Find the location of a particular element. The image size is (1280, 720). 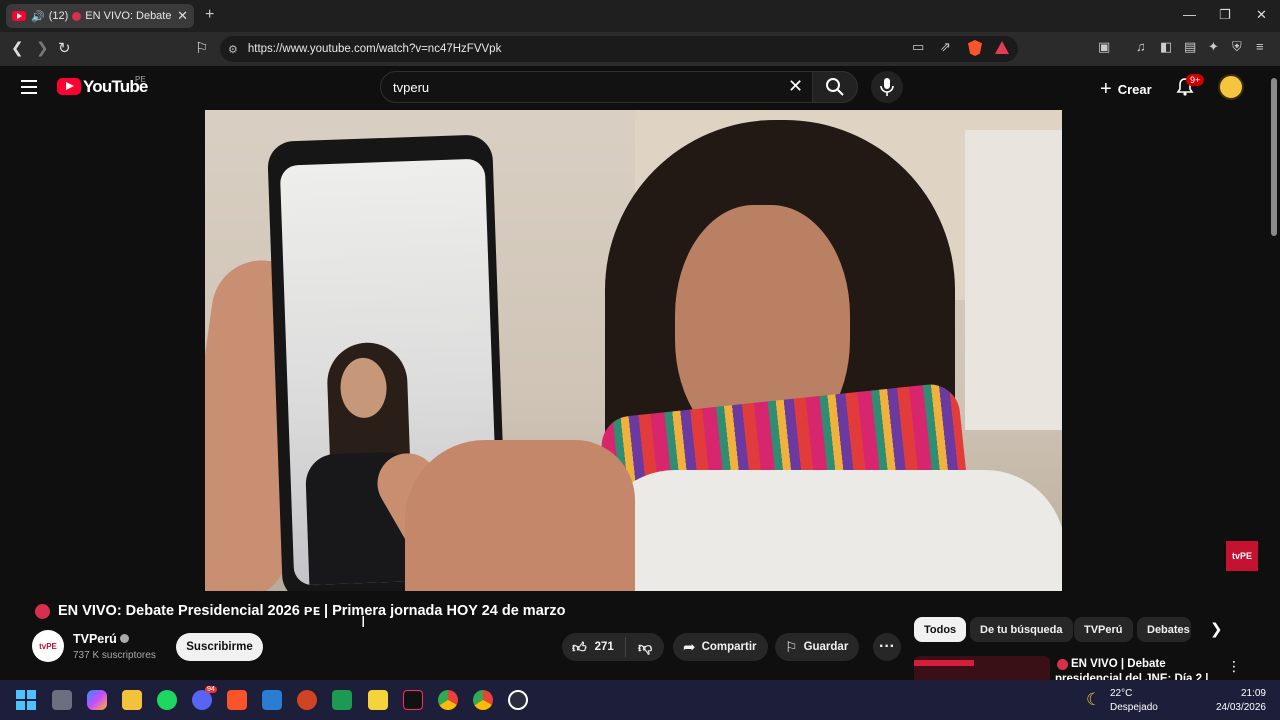

search-icon is located at coordinates (835, 87).